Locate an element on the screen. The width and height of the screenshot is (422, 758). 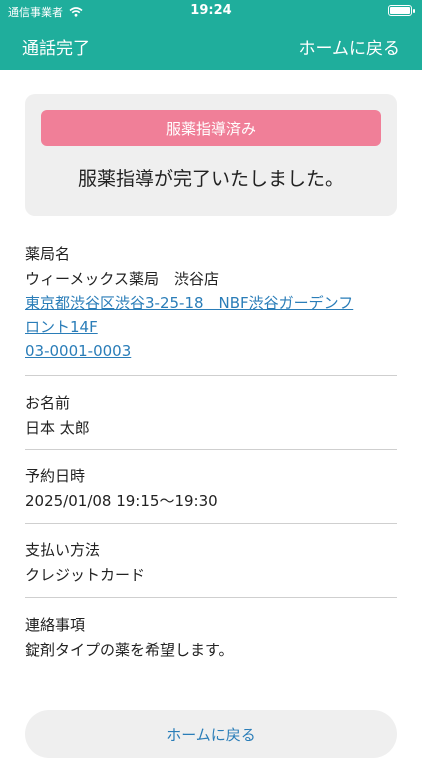
nav-home-button: ホームに戻る is located at coordinates (350, 46).